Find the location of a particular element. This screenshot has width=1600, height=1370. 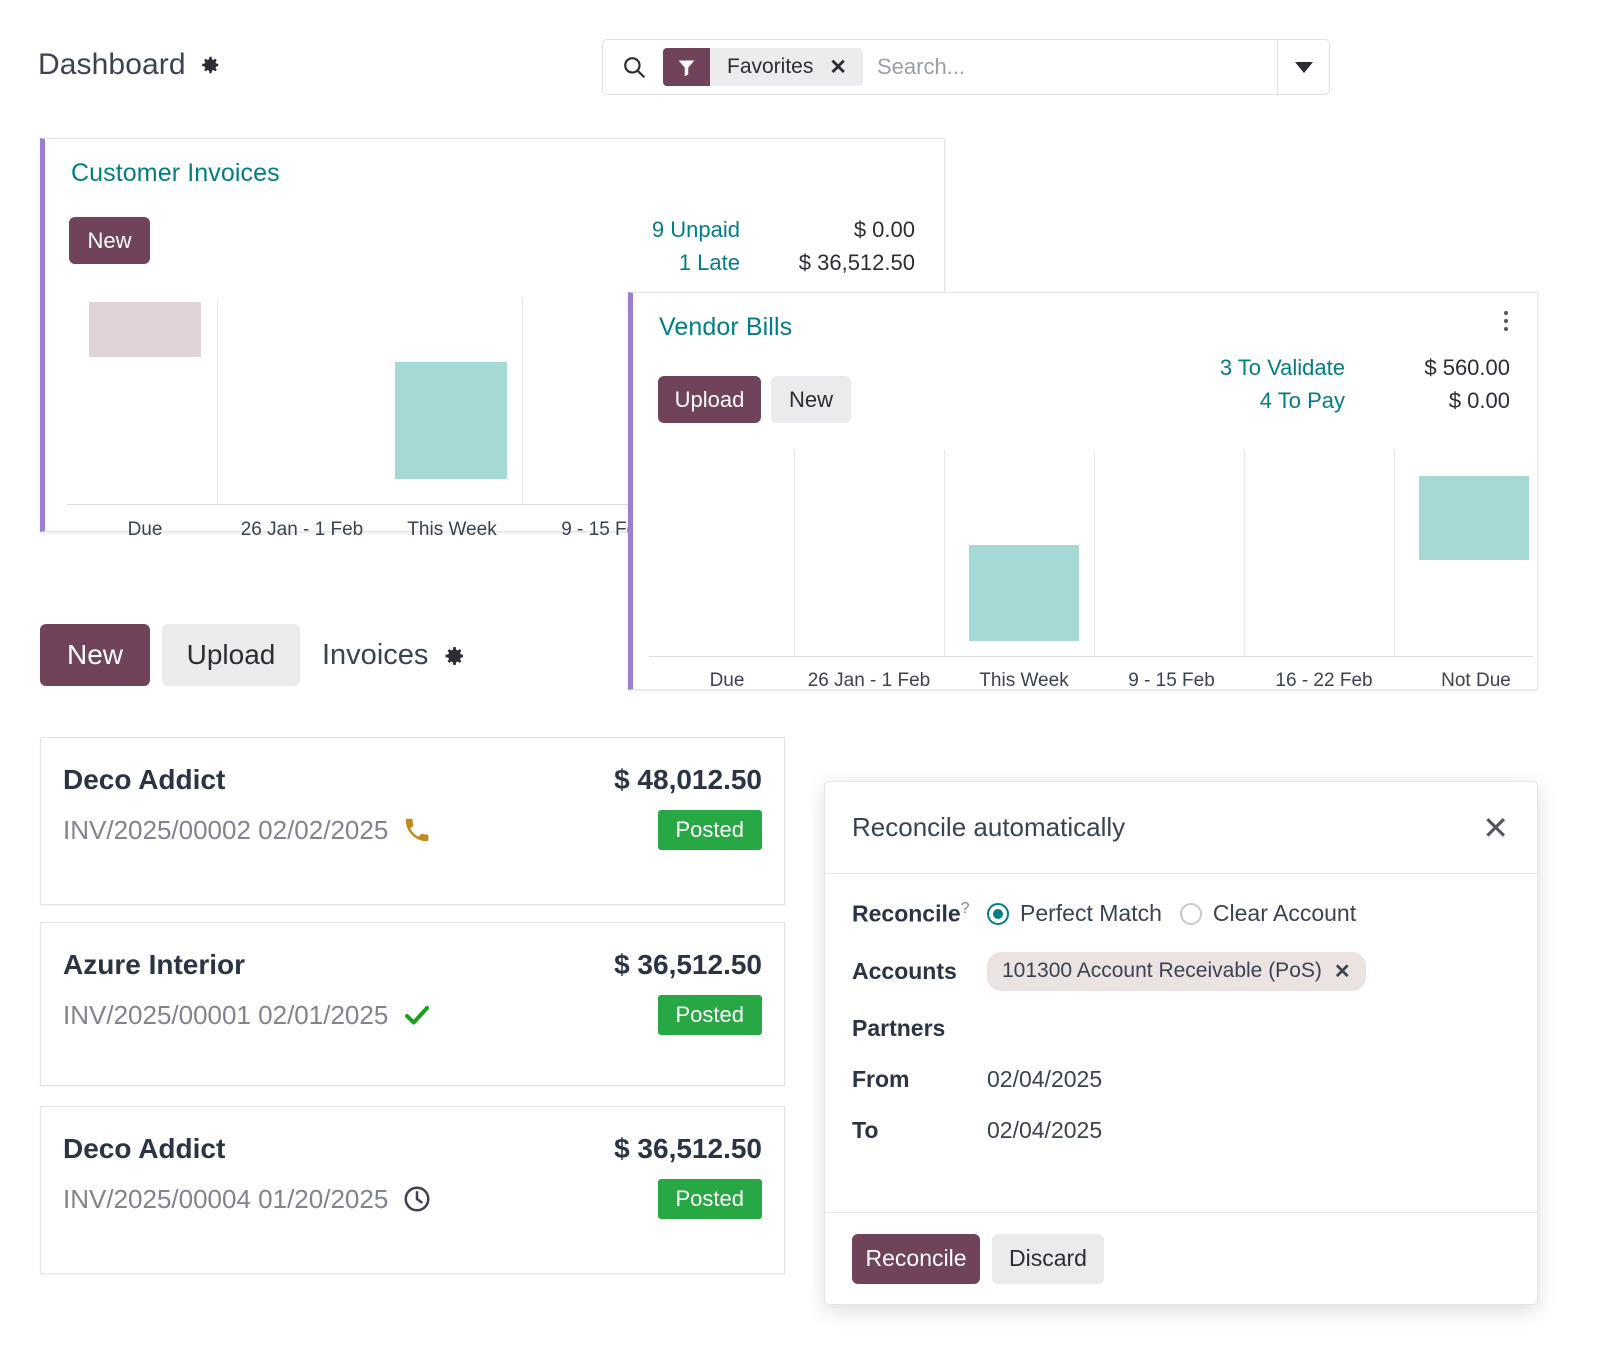

phone-icon is located at coordinates (417, 830).